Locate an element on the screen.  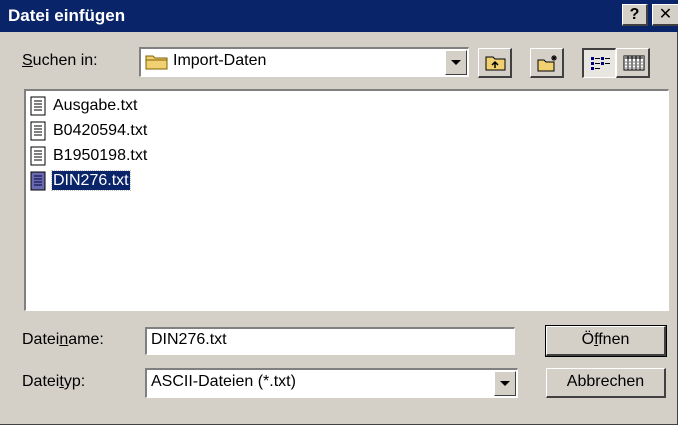
list-view-icon is located at coordinates (600, 63).